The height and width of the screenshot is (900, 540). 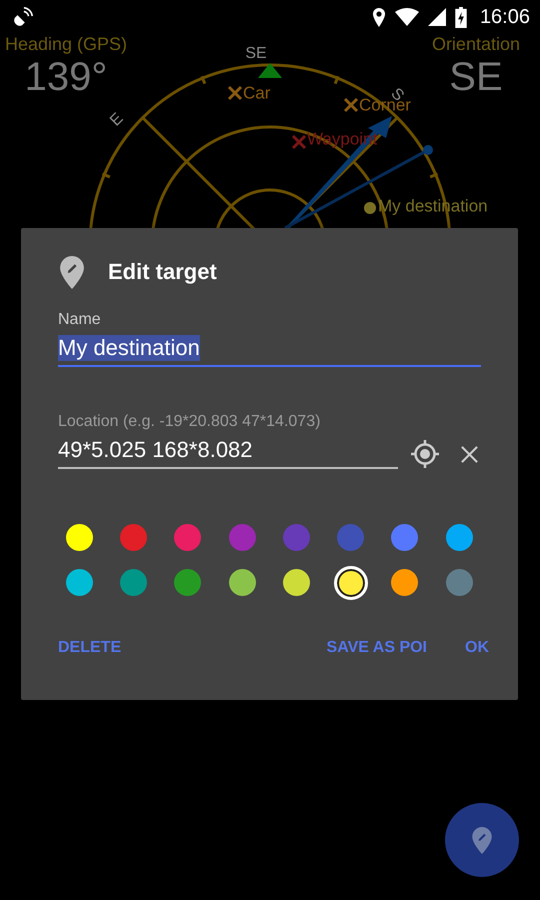 What do you see at coordinates (376, 648) in the screenshot?
I see `dialog-button: SAVE AS POI` at bounding box center [376, 648].